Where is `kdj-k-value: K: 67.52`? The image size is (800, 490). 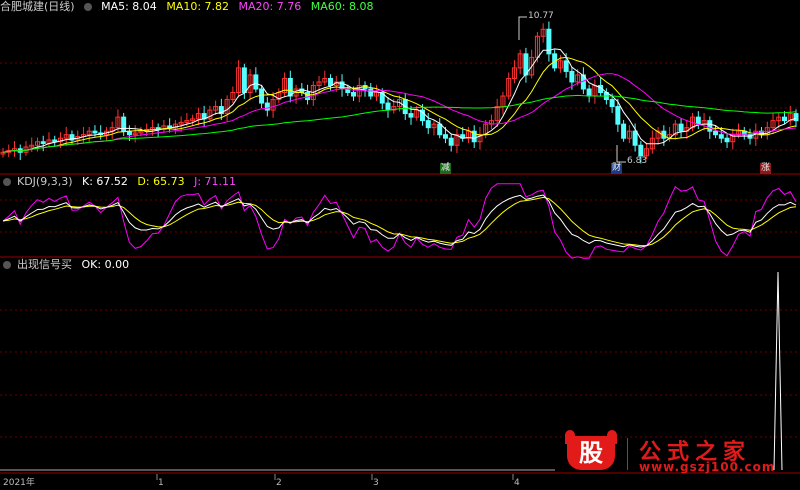
kdj-k-value: K: 67.52 is located at coordinates (105, 181).